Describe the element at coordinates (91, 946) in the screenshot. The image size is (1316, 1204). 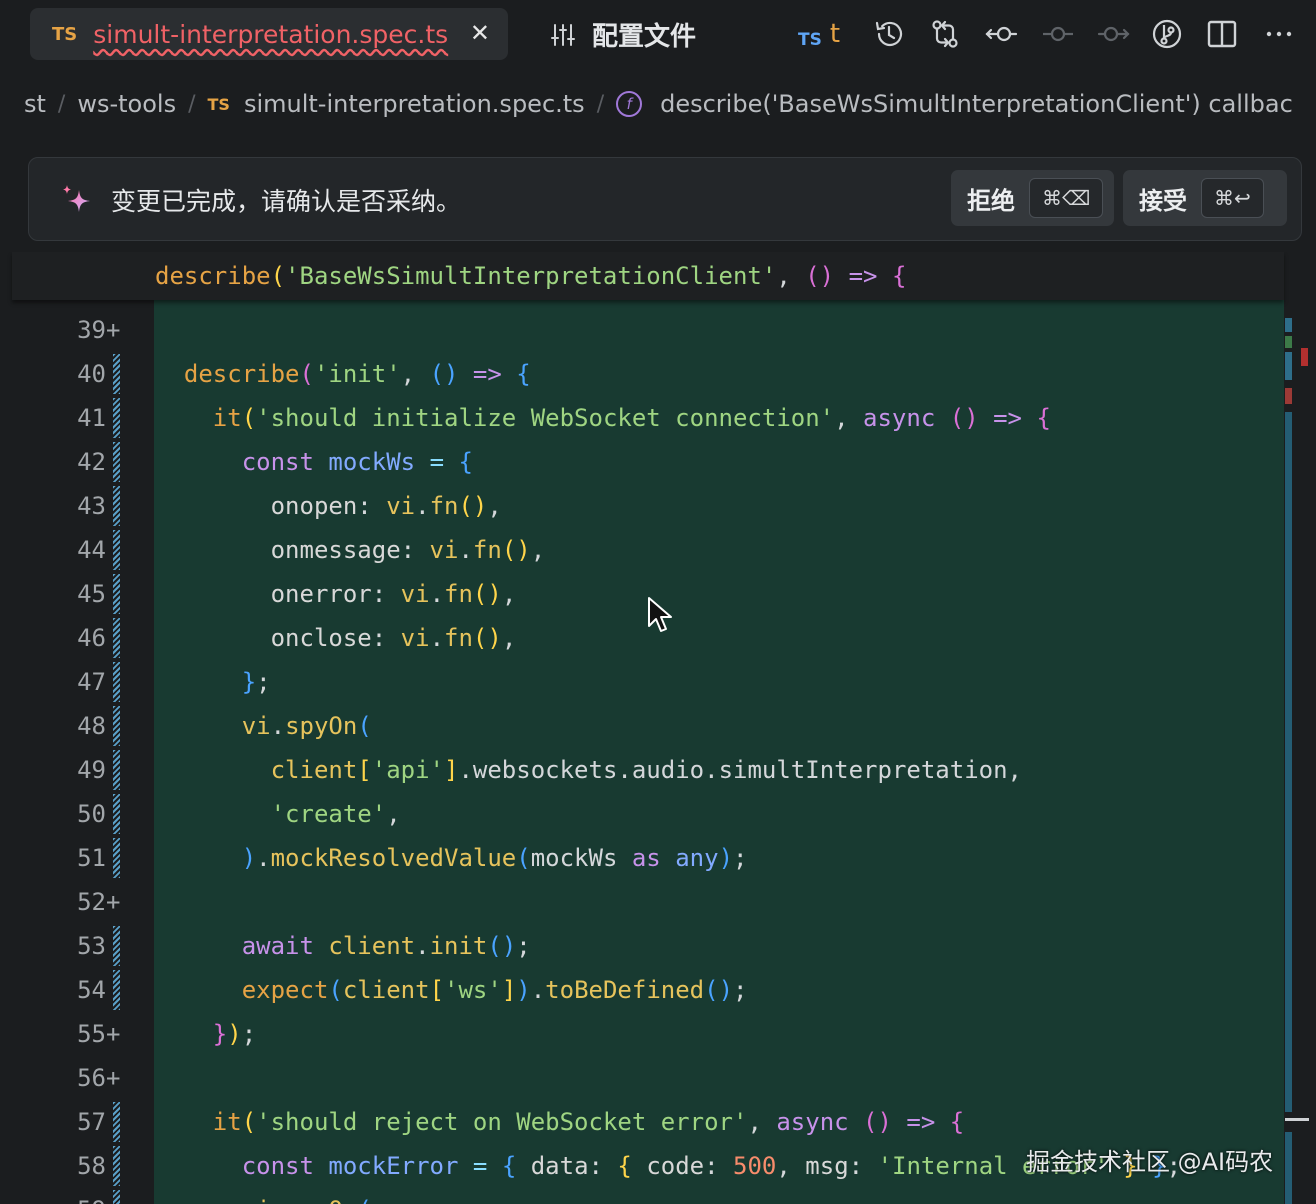
I see `line-number: 53` at that location.